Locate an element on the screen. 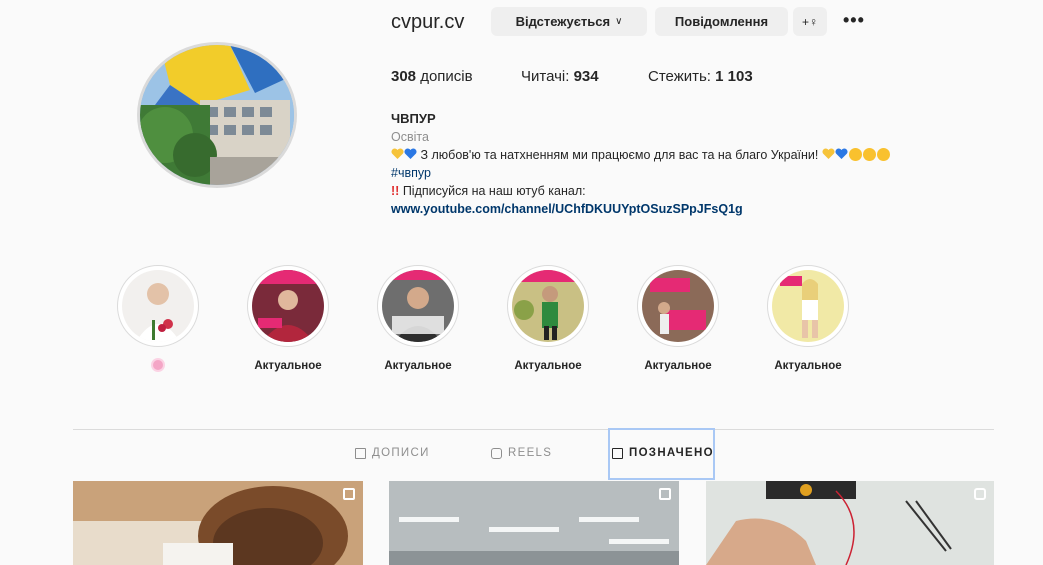 This screenshot has height=565, width=1043. bio-line-3: !! Підписуйся на наш ютуб канал: is located at coordinates (711, 191).